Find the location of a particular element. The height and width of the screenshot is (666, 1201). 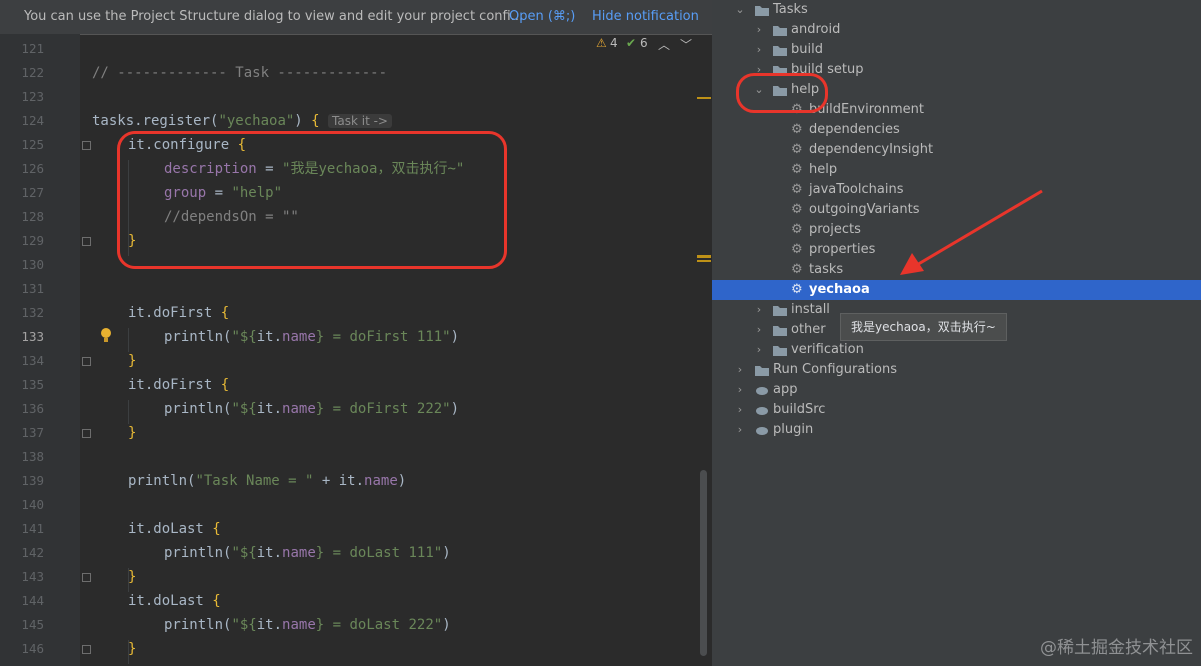

inspection-widget: ⚠ 4 ✔ 6 ︿ ﹀ is located at coordinates (652, 44).